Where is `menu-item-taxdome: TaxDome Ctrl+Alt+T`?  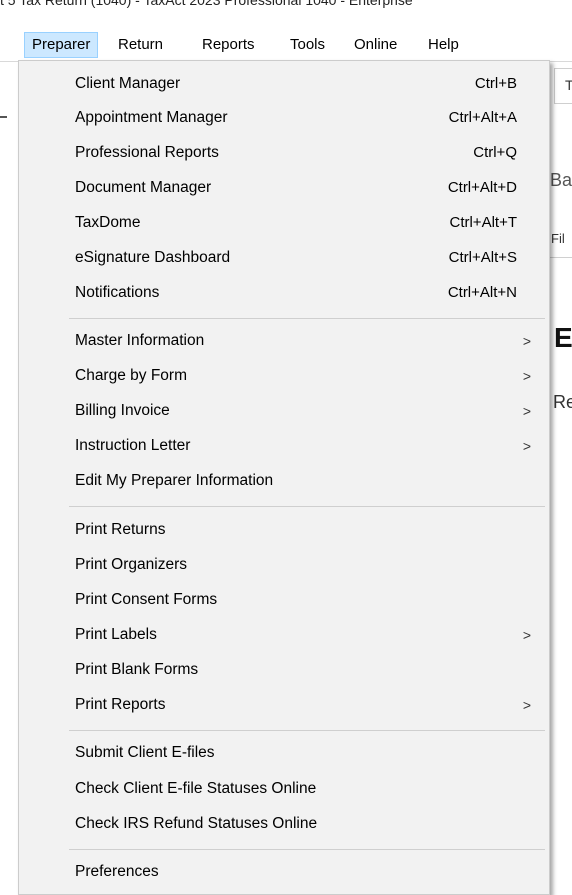
menu-item-taxdome: TaxDome Ctrl+Alt+T is located at coordinates (284, 223).